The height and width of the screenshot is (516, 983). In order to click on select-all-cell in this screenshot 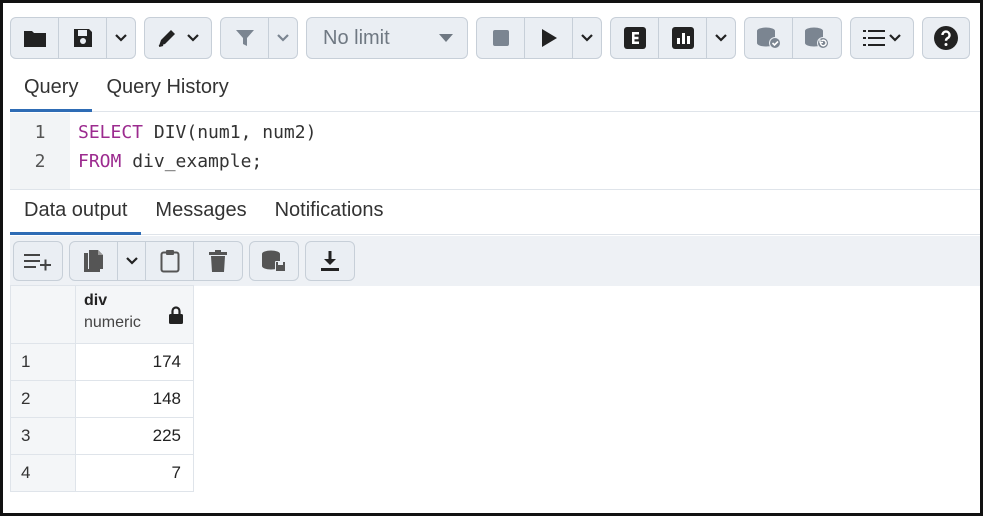, I will do `click(43, 314)`.